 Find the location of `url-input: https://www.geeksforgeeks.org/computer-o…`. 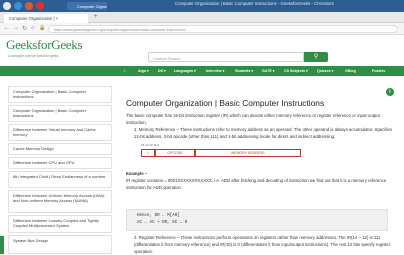

url-input: https://www.geeksforgeeks.org/computer-o… is located at coordinates (223, 29).